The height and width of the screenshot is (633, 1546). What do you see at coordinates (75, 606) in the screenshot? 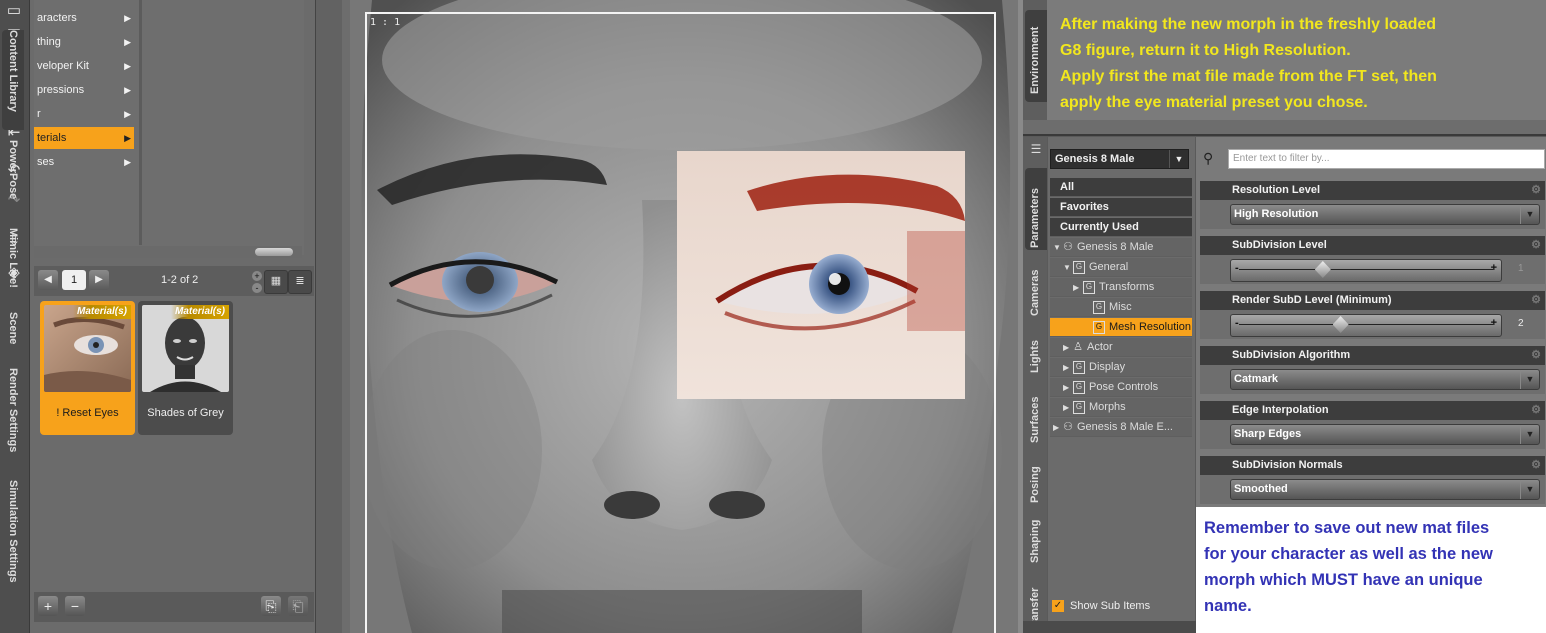
I see `remove-button: −` at bounding box center [75, 606].